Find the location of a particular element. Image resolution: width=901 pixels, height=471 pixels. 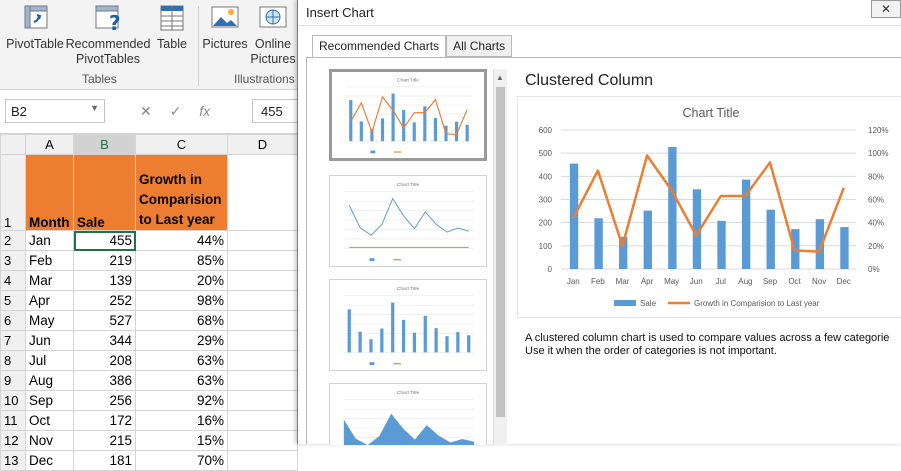

cell-sale: 208 is located at coordinates (104, 360).